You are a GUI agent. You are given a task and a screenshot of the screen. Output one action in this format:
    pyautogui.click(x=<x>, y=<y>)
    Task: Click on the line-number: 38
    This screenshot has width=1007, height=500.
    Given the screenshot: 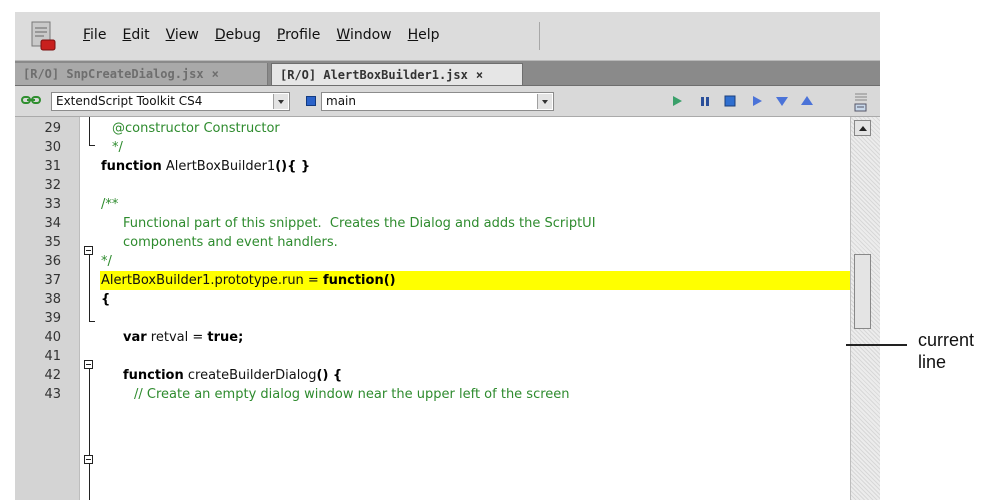 What is the action you would take?
    pyautogui.click(x=52, y=299)
    